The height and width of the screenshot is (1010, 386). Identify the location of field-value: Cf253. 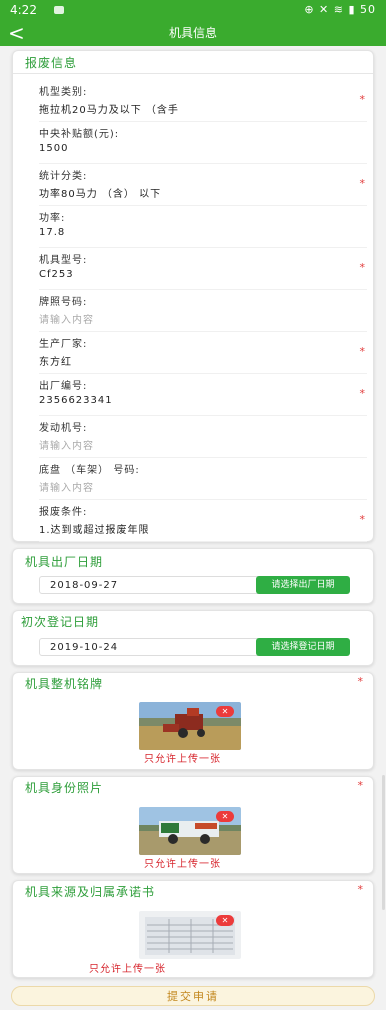
(56, 274).